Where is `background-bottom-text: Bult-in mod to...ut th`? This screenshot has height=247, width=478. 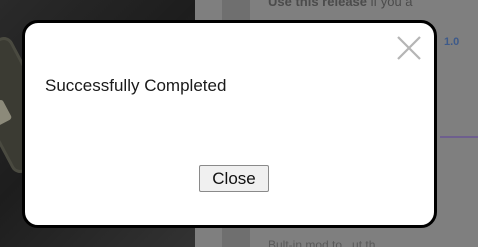
background-bottom-text: Bult-in mod to...ut th is located at coordinates (322, 242).